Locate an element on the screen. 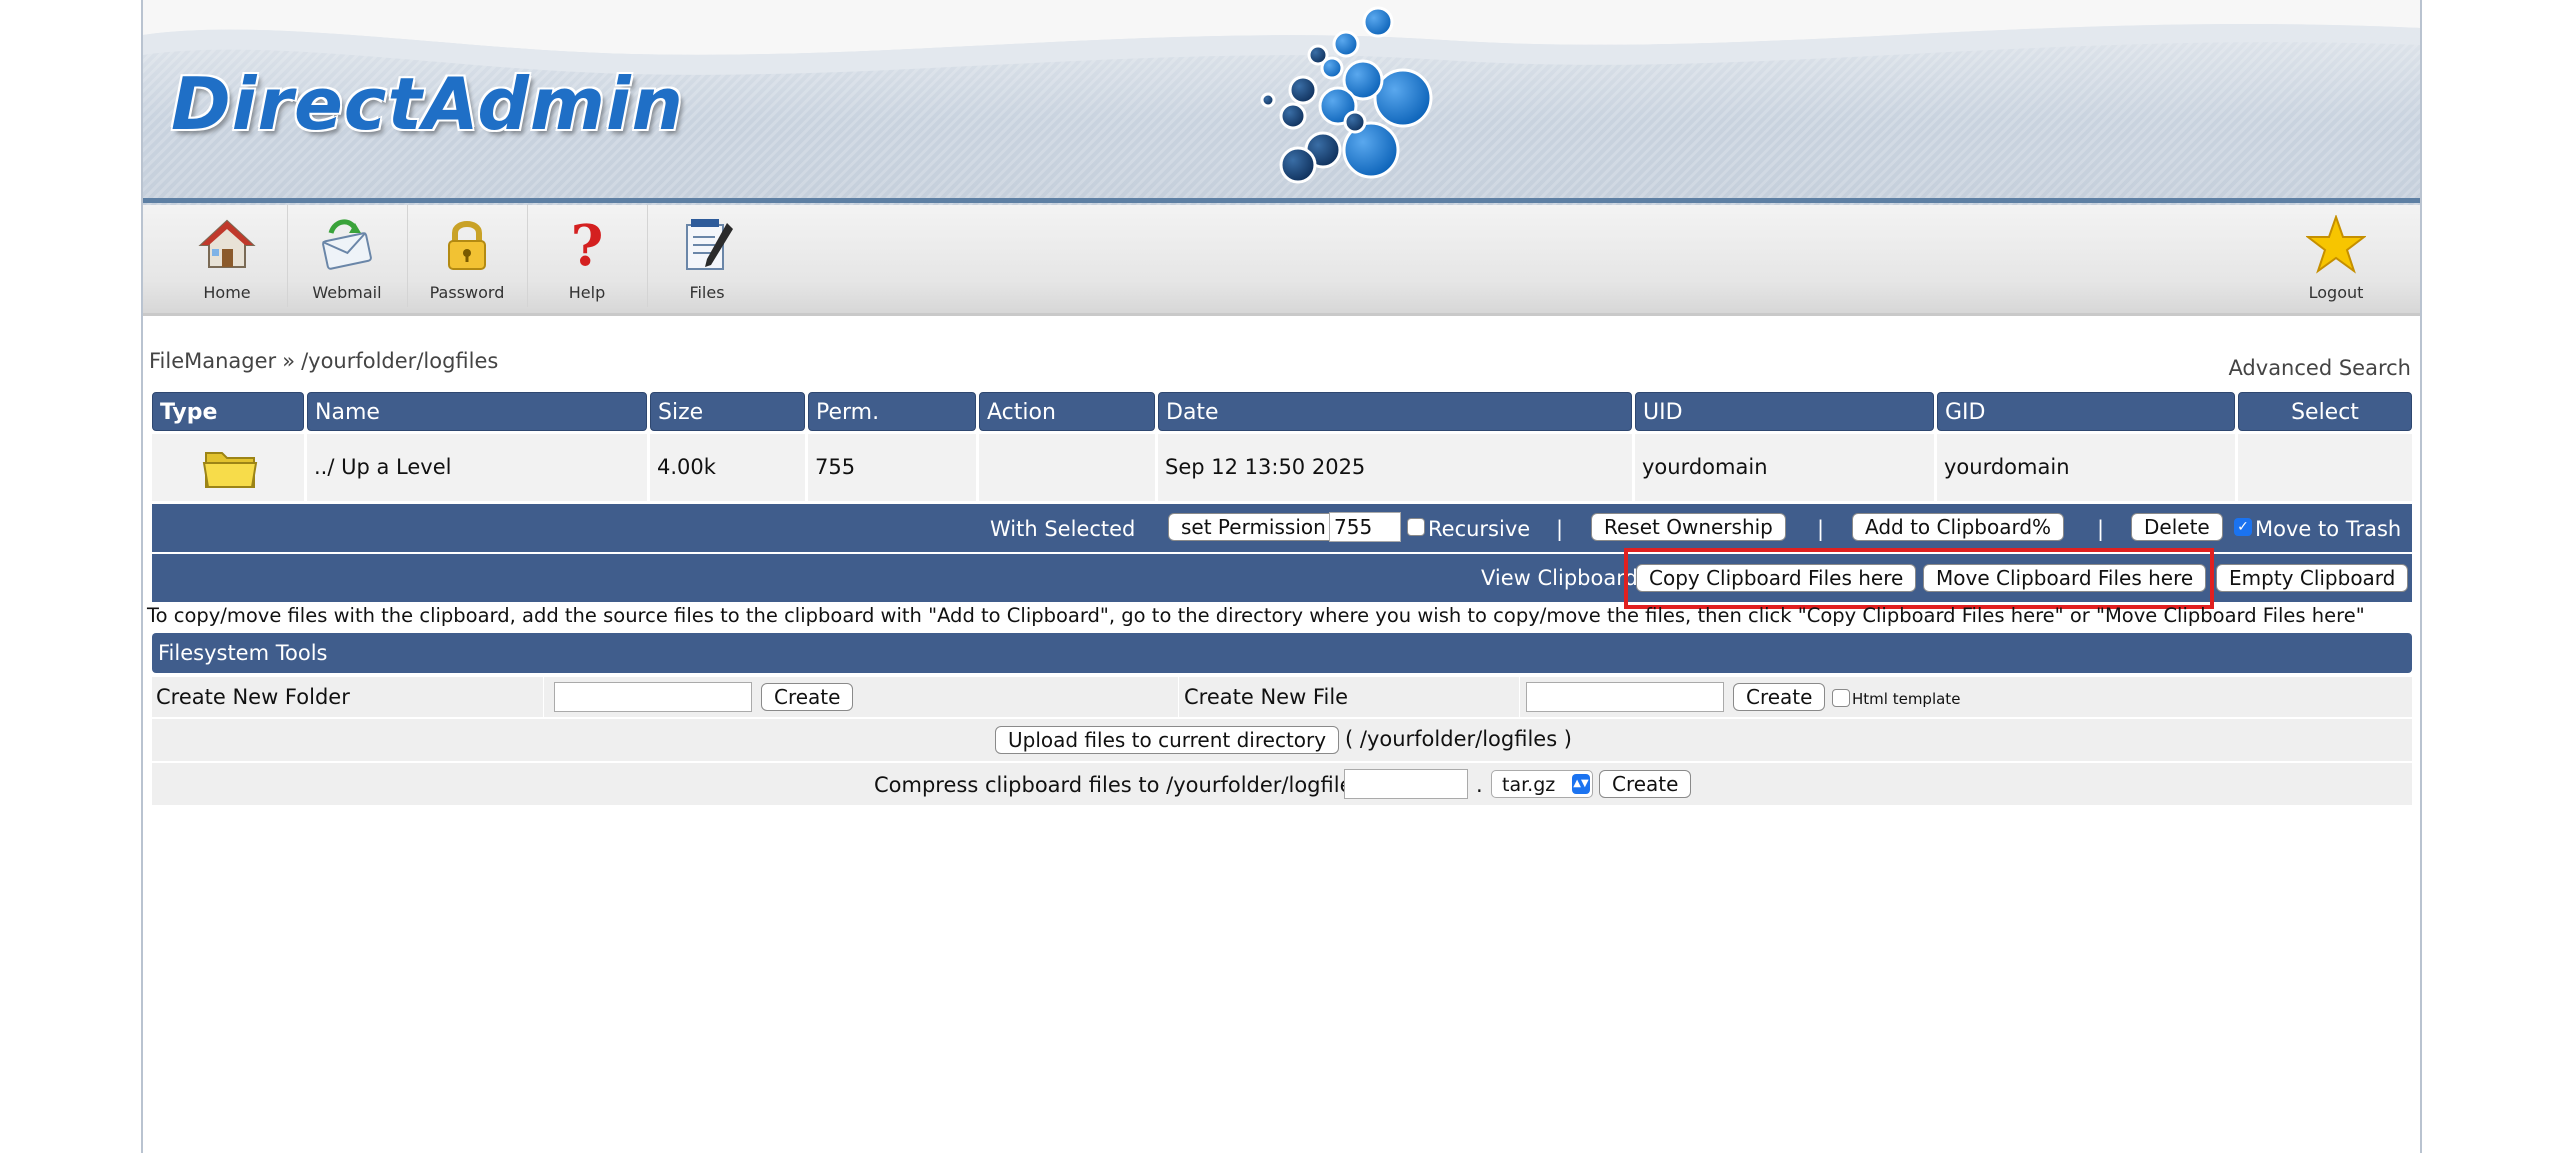  new-folder-input is located at coordinates (653, 697).